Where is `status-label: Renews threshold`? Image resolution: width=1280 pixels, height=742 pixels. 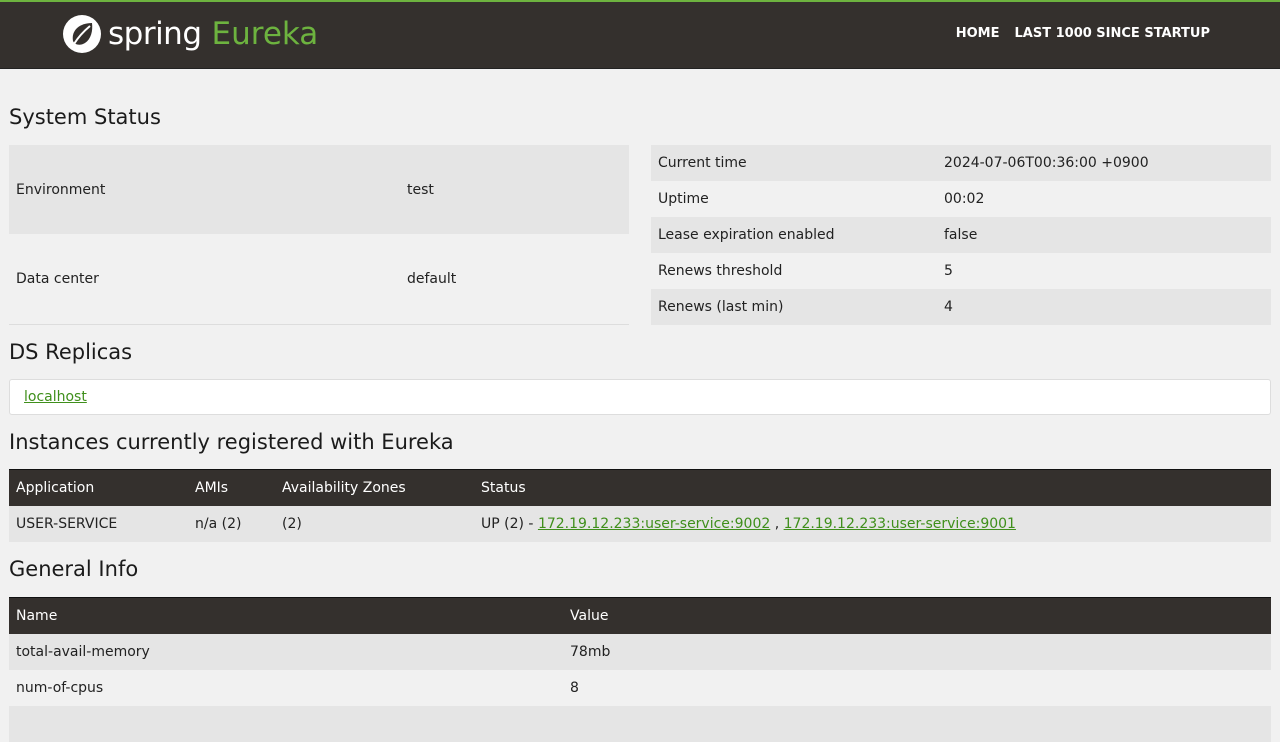
status-label: Renews threshold is located at coordinates (794, 271).